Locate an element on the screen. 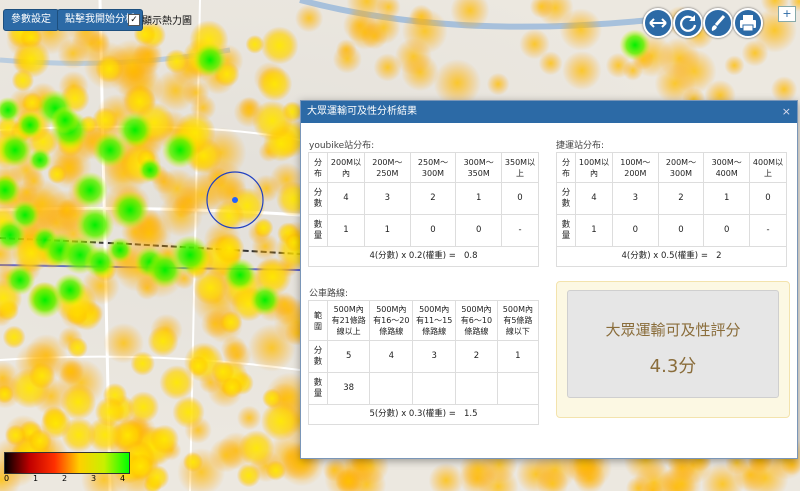 This screenshot has height=491, width=800. formula-row: 5(分數) x 0.3(權重) = 1.5 is located at coordinates (423, 414).